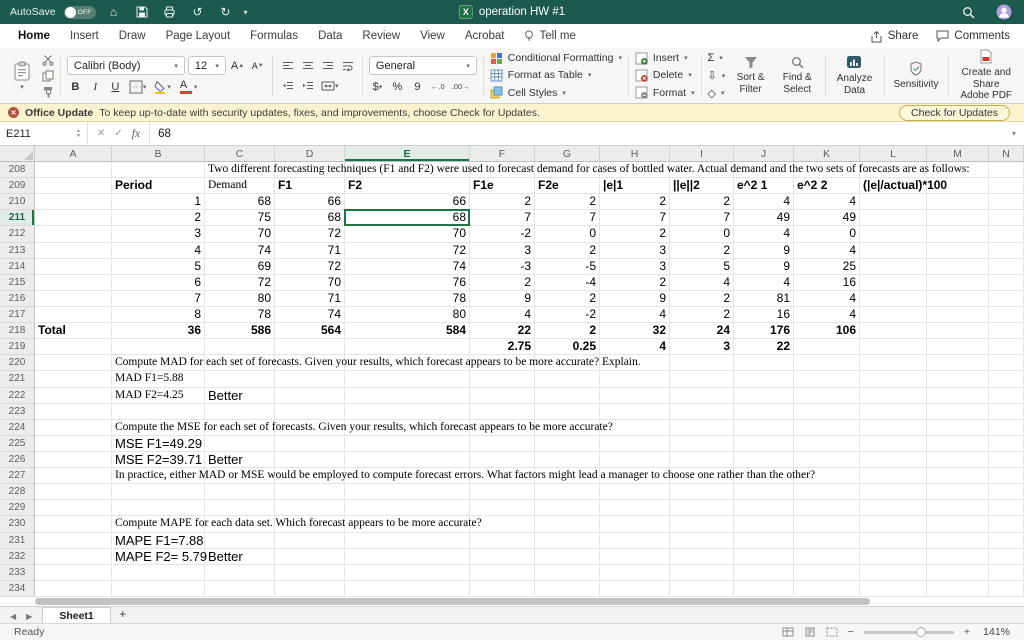 This screenshot has height=640, width=1024. What do you see at coordinates (407, 443) in the screenshot?
I see `cell-E225` at bounding box center [407, 443].